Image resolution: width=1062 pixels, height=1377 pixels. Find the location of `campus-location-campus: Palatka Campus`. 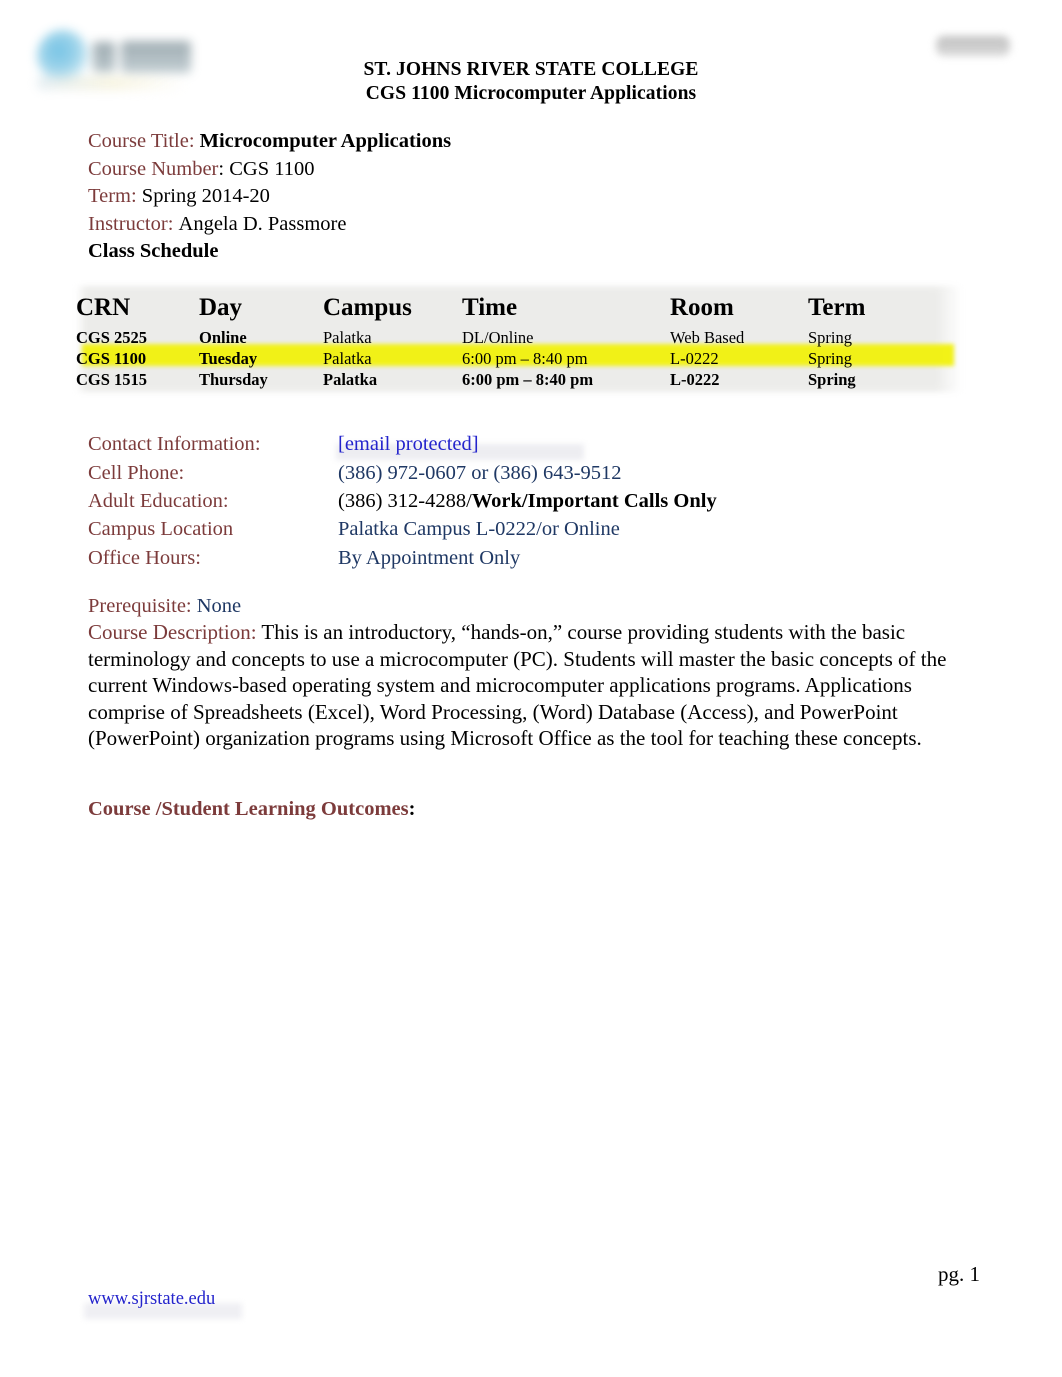

campus-location-campus: Palatka Campus is located at coordinates (404, 529).